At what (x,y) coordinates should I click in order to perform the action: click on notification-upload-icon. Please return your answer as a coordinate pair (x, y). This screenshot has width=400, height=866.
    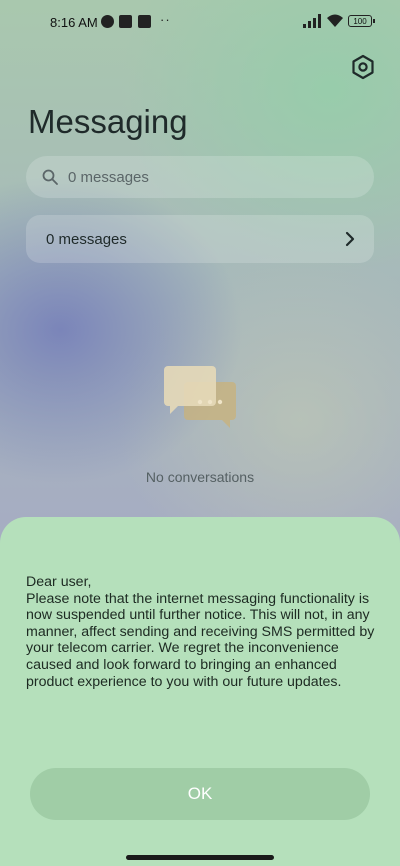
    Looking at the image, I should click on (144, 21).